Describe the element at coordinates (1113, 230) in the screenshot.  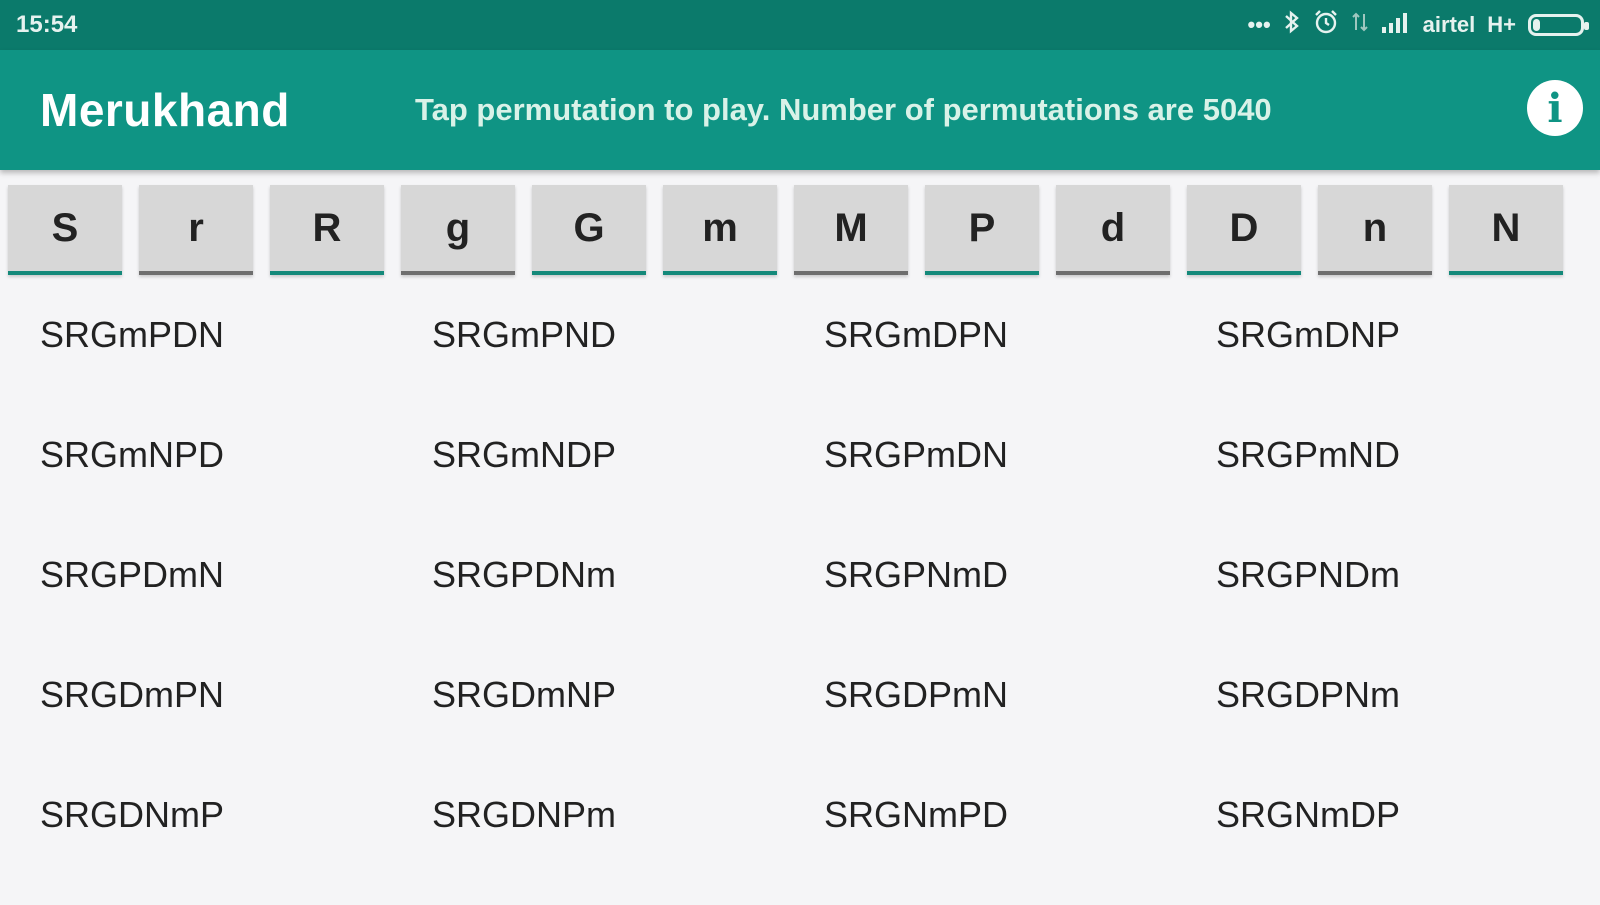
I see `note-button-d: d` at that location.